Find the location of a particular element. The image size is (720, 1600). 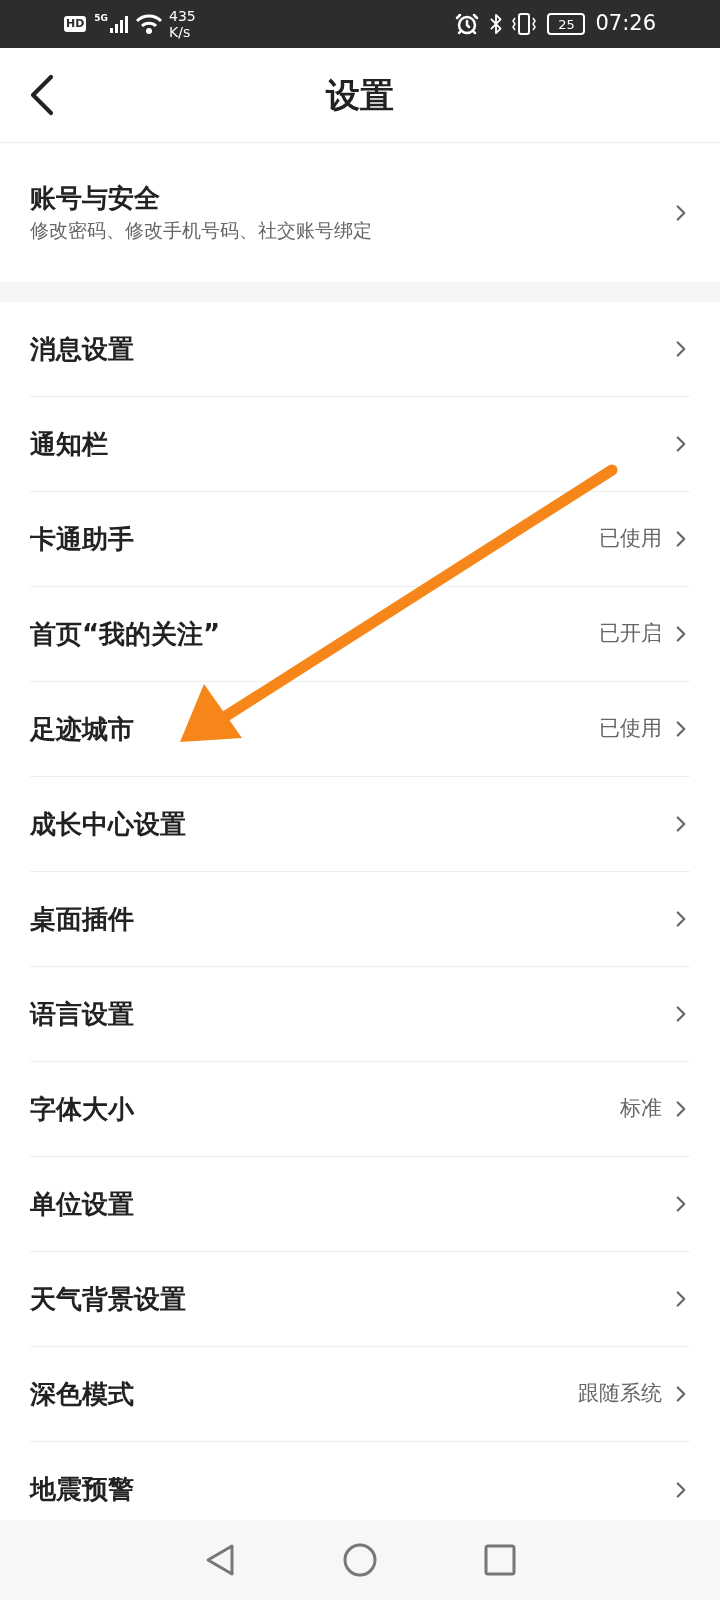

row-label: 深色模式 is located at coordinates (82, 1394).